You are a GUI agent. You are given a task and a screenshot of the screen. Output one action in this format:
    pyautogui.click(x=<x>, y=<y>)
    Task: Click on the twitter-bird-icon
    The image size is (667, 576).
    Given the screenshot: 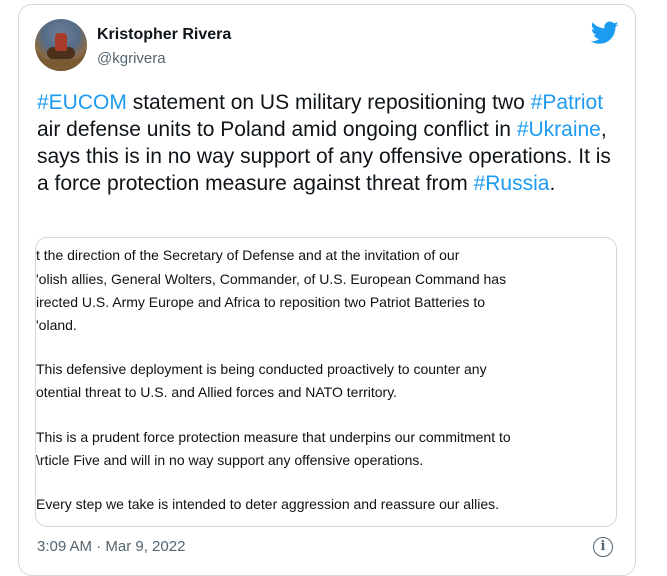 What is the action you would take?
    pyautogui.click(x=605, y=33)
    